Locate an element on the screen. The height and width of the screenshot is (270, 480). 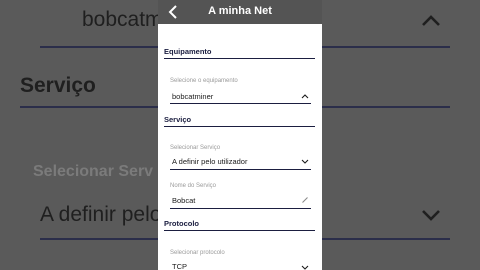
chevron-up-icon is located at coordinates (305, 96).